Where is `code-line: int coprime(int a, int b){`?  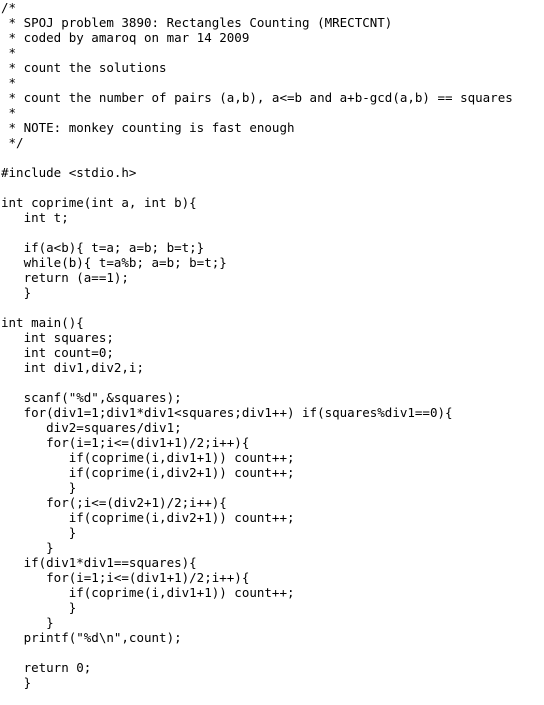 code-line: int coprime(int a, int b){ is located at coordinates (99, 202).